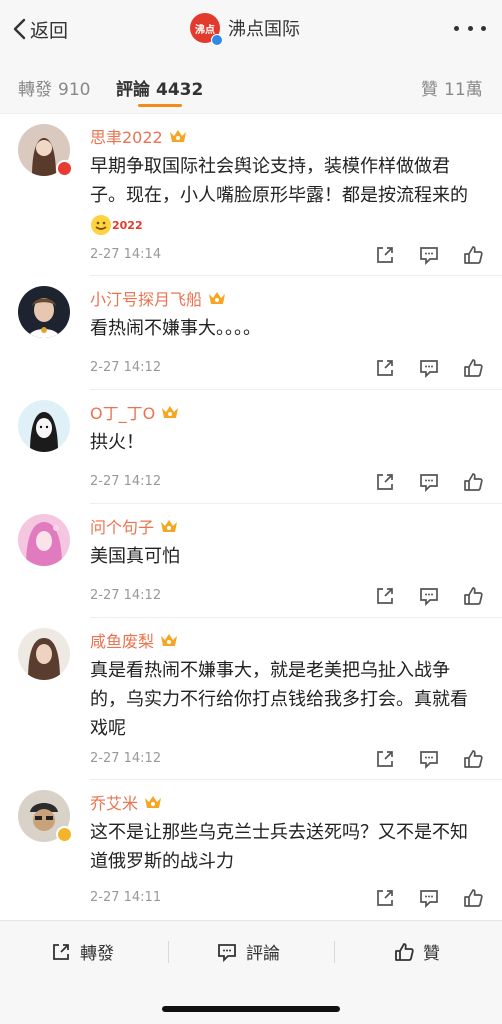  I want to click on tab-bar: 轉發 910 評論 4432 贊 11萬, so click(251, 86).